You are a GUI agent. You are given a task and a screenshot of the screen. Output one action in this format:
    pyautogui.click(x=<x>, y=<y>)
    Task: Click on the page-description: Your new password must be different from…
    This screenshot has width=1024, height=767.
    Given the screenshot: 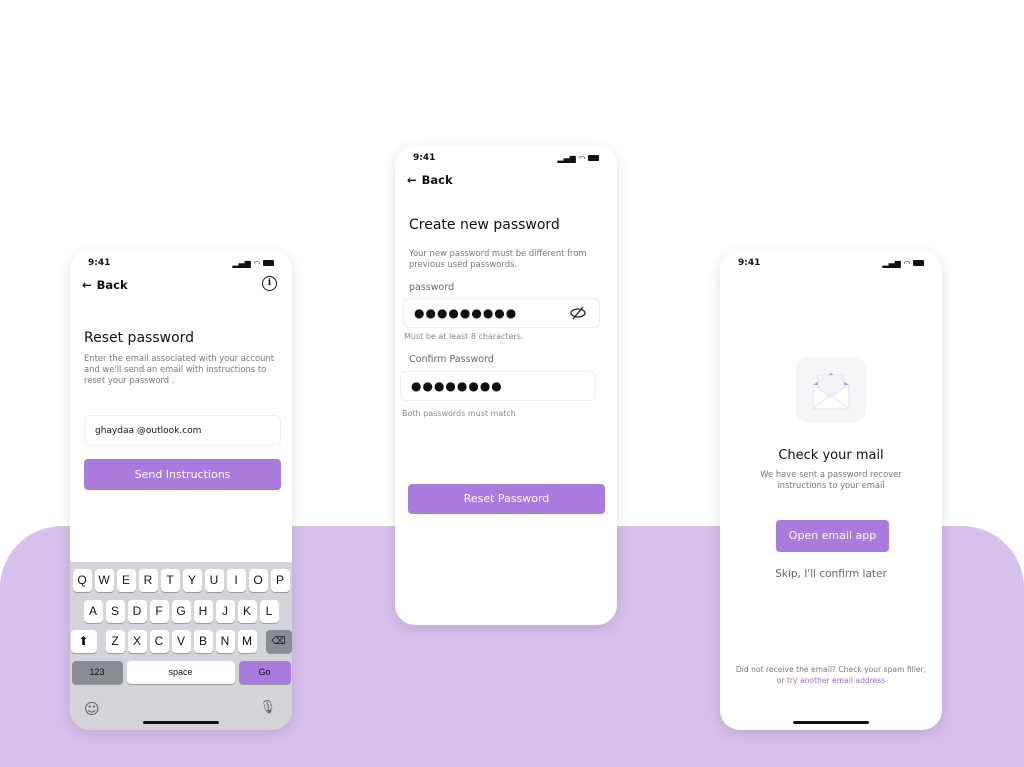 What is the action you would take?
    pyautogui.click(x=498, y=258)
    